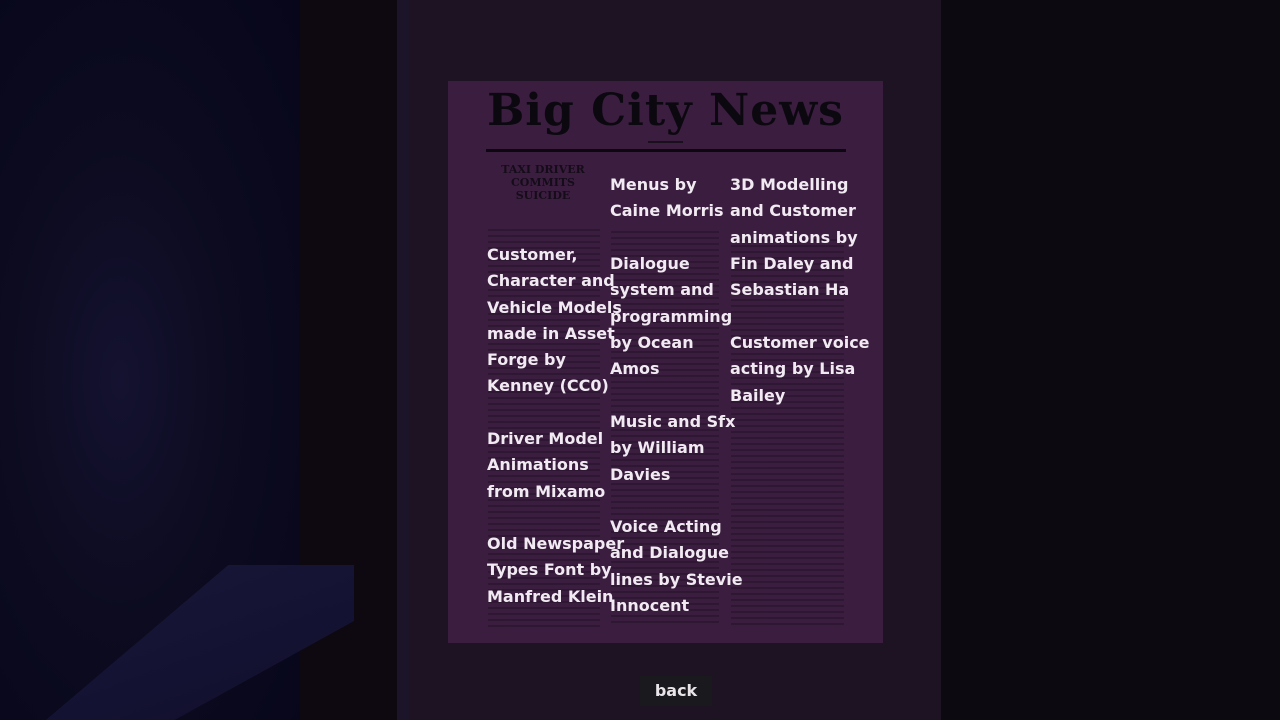  What do you see at coordinates (800, 369) in the screenshot?
I see `credit-customer-voice: Customer voice acting by Lisa Bailey` at bounding box center [800, 369].